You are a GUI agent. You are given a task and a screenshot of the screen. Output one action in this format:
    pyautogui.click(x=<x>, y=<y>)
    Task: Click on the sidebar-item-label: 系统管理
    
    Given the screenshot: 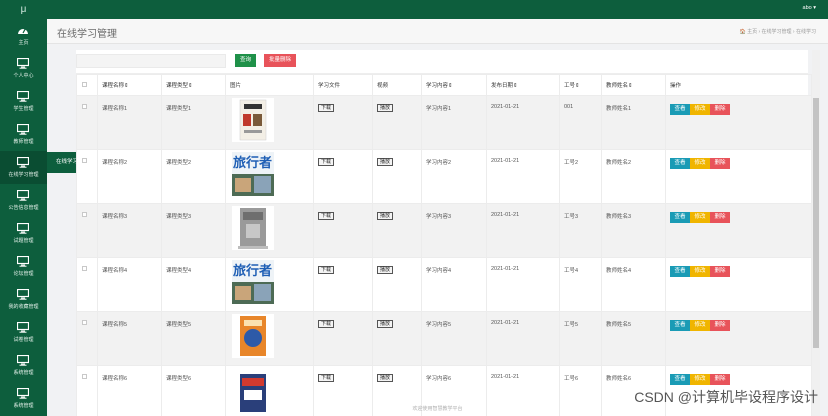 What is the action you would take?
    pyautogui.click(x=23, y=406)
    